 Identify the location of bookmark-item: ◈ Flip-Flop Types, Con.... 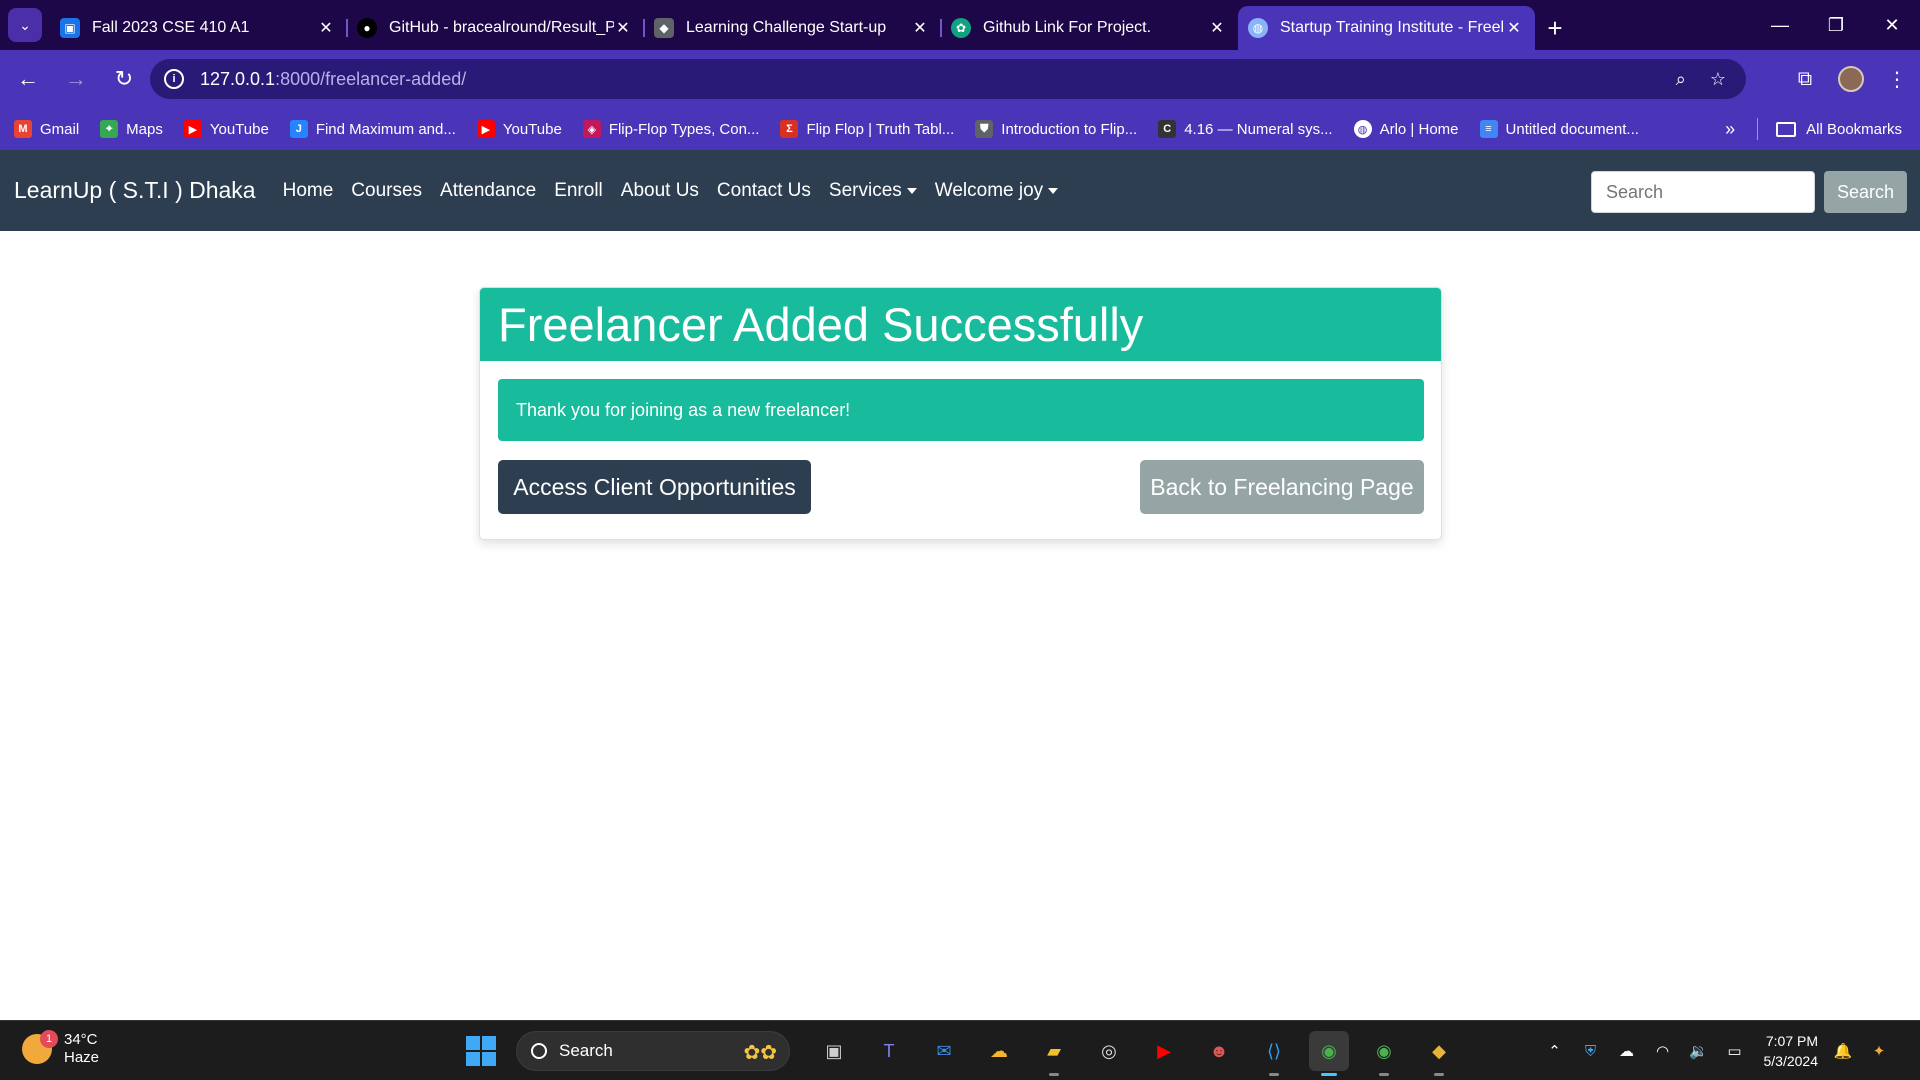
(670, 129).